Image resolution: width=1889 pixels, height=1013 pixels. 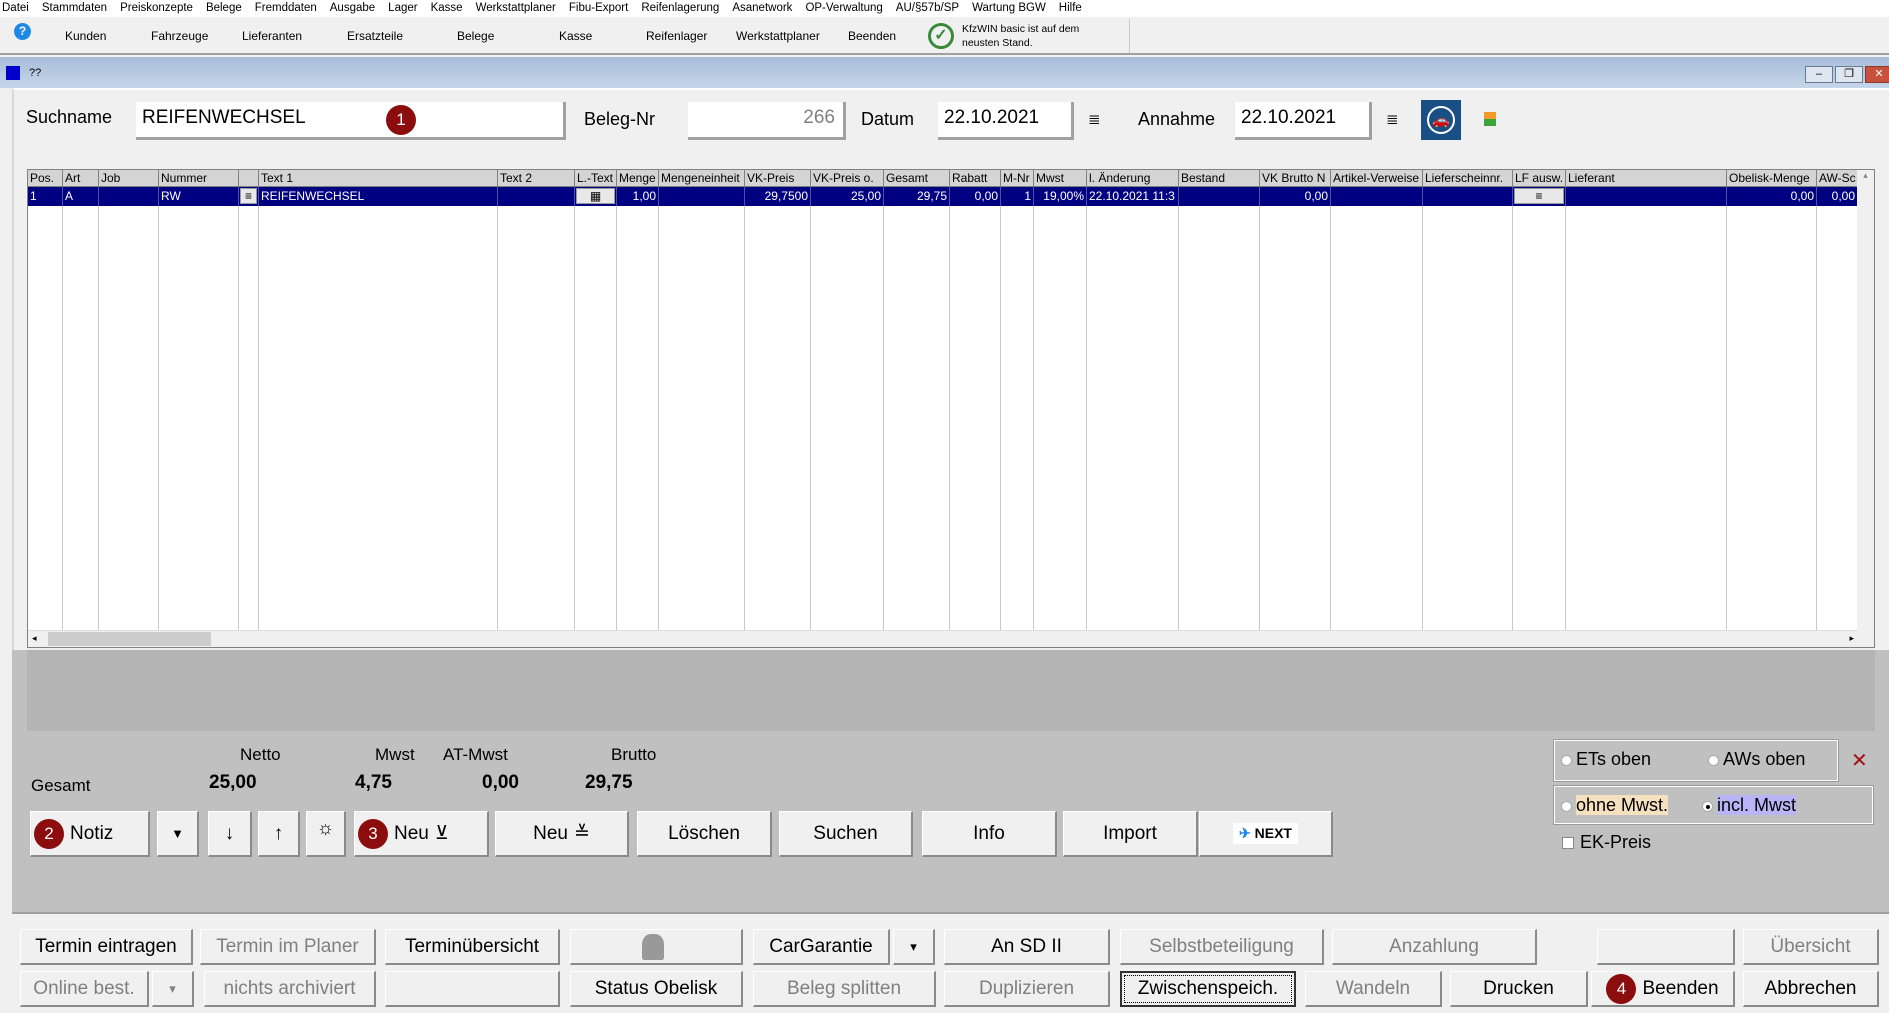 What do you see at coordinates (1377, 178) in the screenshot?
I see `column-header: Artikel-Verweise` at bounding box center [1377, 178].